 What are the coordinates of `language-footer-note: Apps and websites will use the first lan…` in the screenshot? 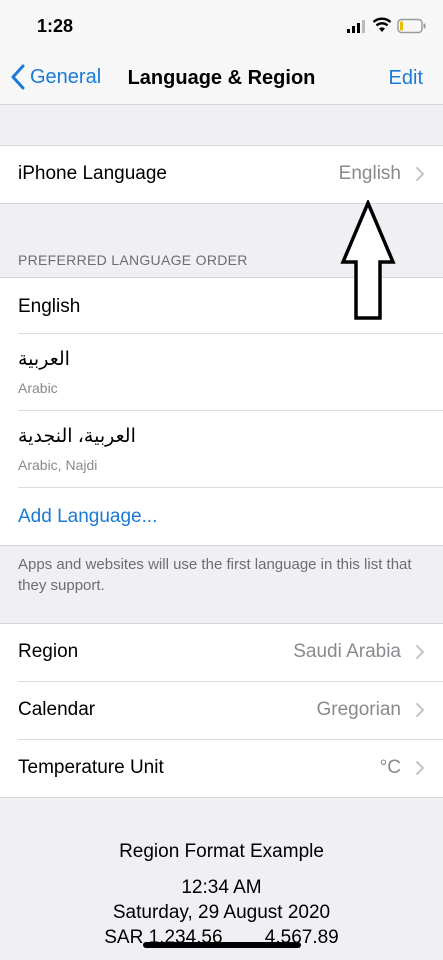 It's located at (215, 575).